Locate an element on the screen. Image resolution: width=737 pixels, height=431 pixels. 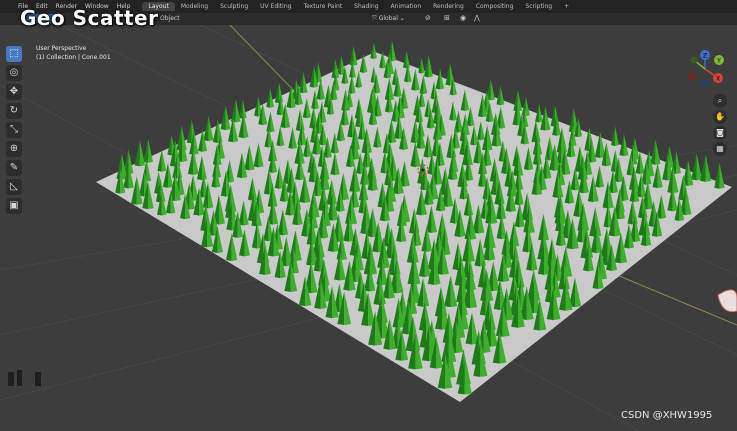
add-workspace-button: + is located at coordinates (566, 6).